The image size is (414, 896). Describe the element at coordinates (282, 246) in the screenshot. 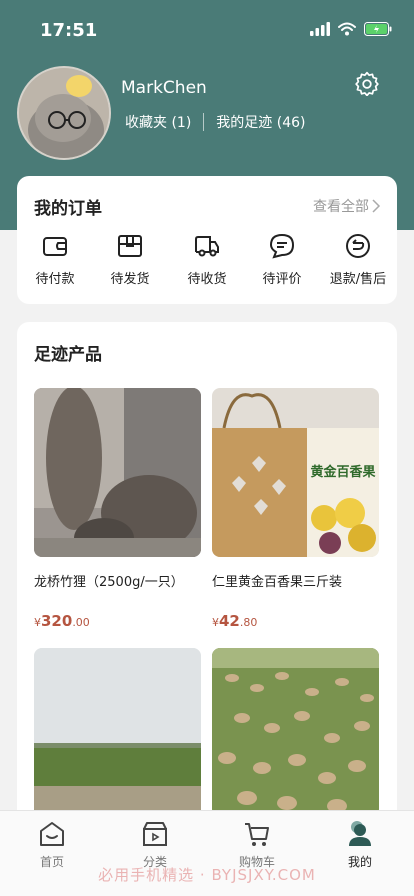

I see `comment-icon` at that location.